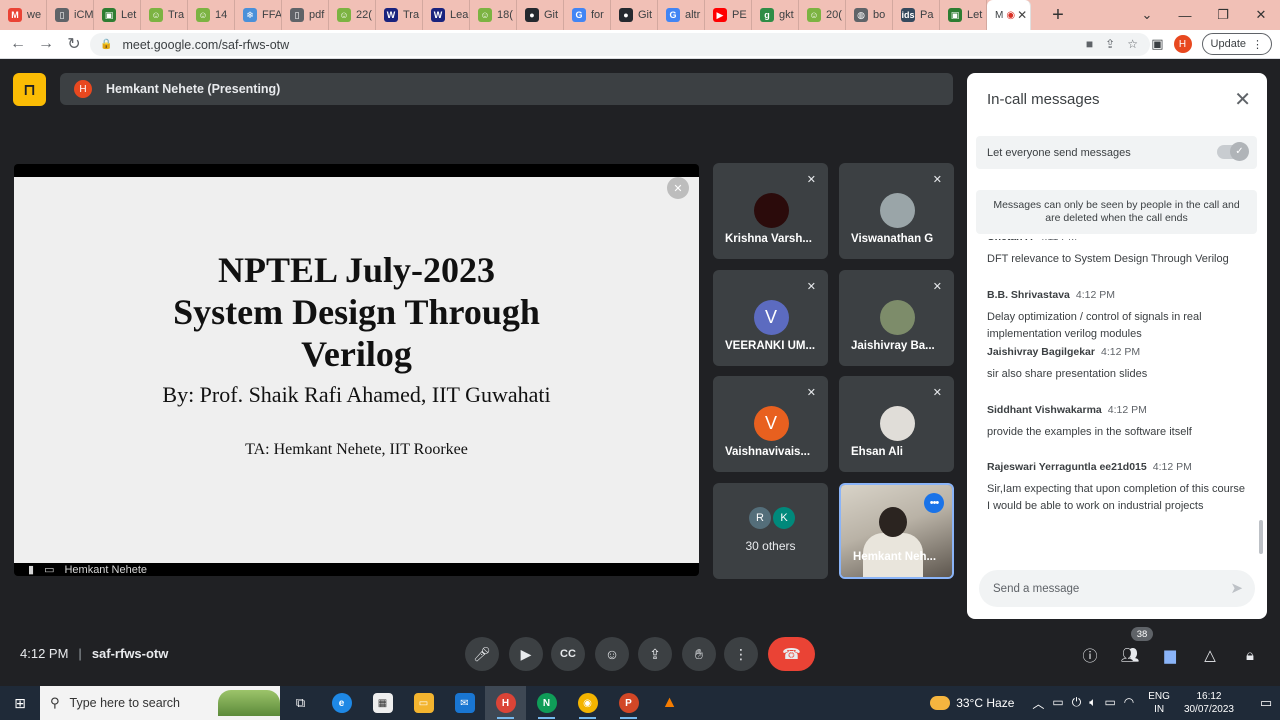 The height and width of the screenshot is (720, 1280). What do you see at coordinates (1132, 44) in the screenshot?
I see `bookmark-star-icon: ☆` at bounding box center [1132, 44].